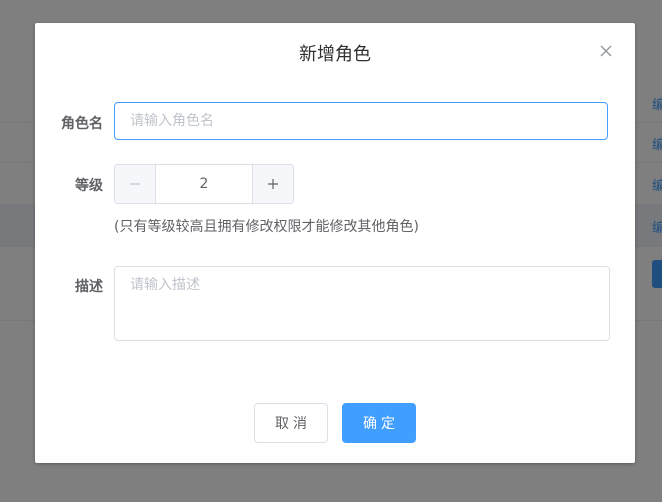 This screenshot has width=662, height=502. I want to click on role-name-input, so click(361, 121).